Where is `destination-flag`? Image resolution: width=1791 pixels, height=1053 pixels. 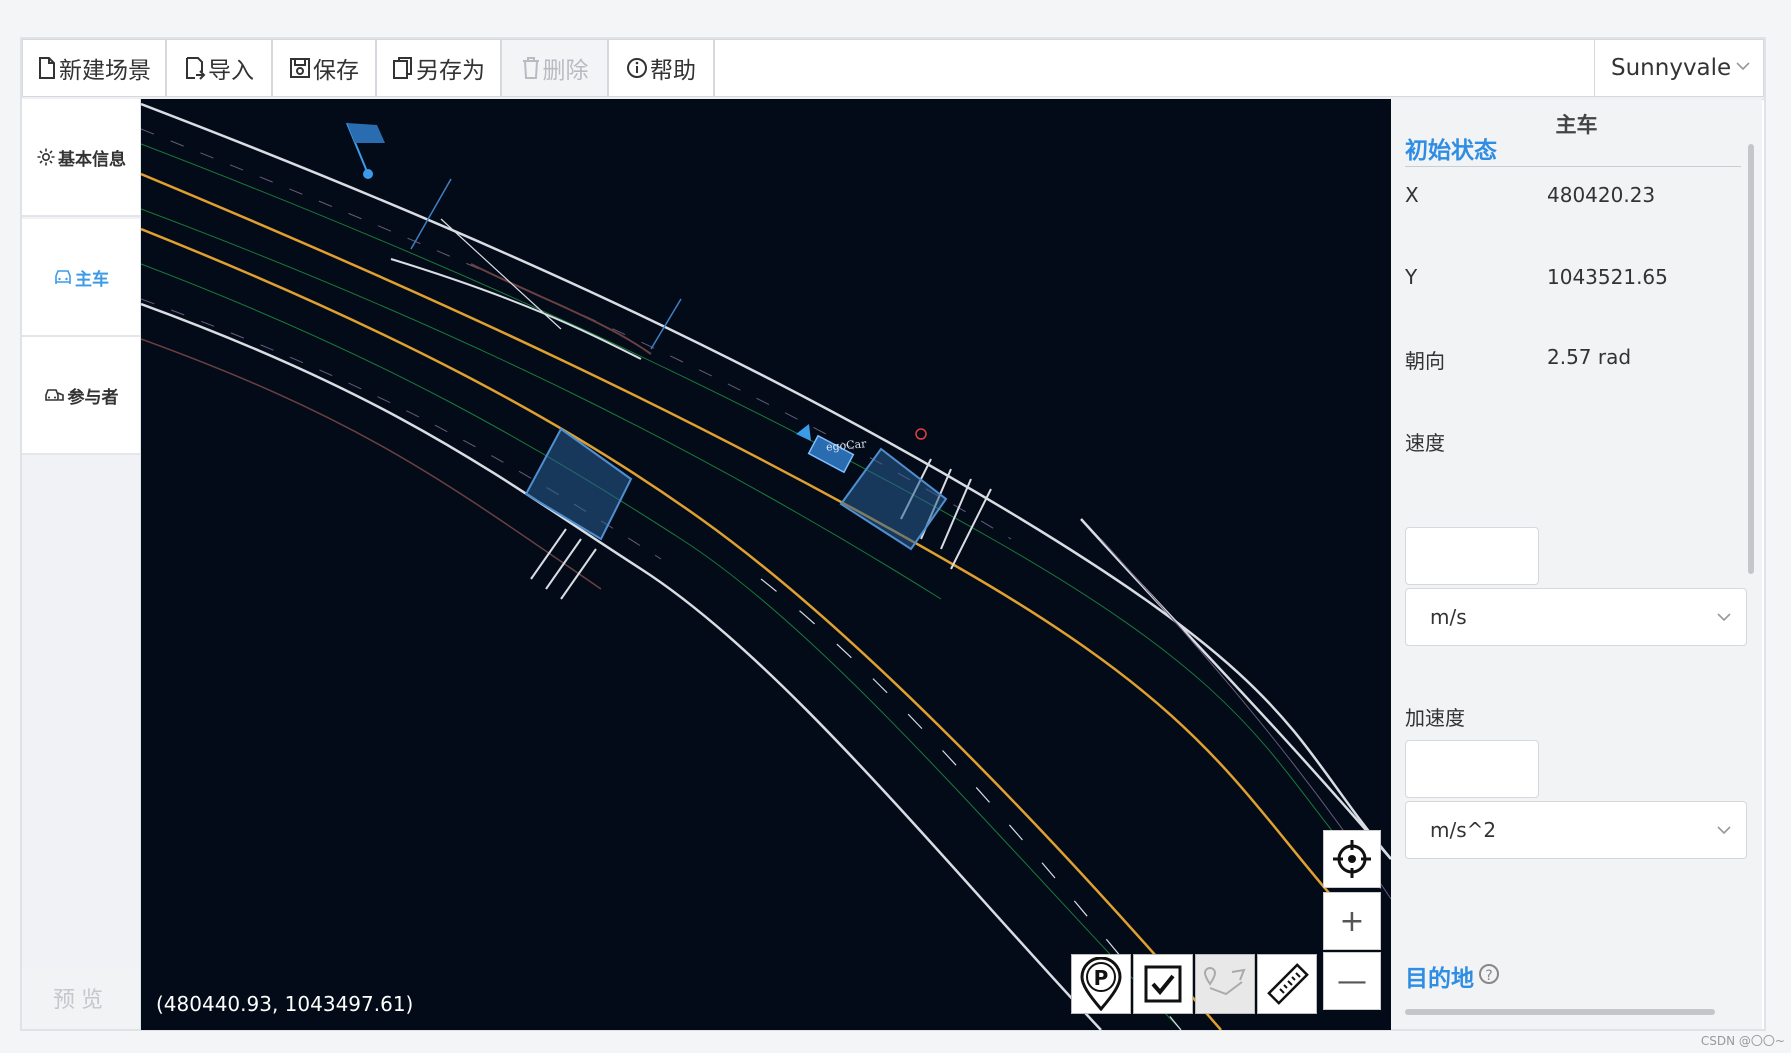
destination-flag is located at coordinates (365, 150).